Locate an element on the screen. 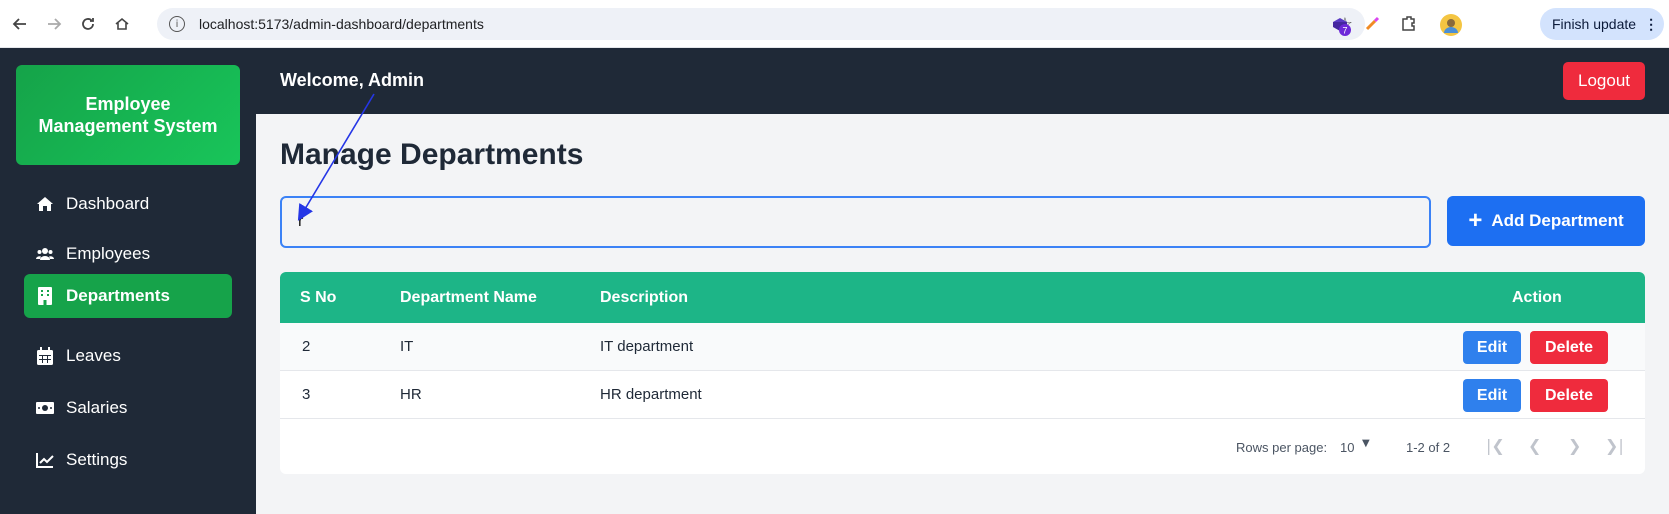 The height and width of the screenshot is (514, 1669). column-header-sno: S No is located at coordinates (318, 298).